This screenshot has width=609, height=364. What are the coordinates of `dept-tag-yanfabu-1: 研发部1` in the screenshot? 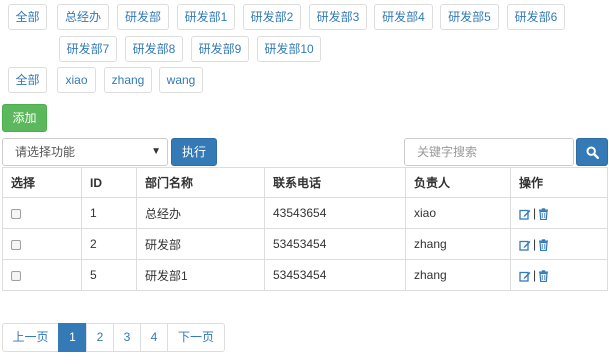 It's located at (206, 17).